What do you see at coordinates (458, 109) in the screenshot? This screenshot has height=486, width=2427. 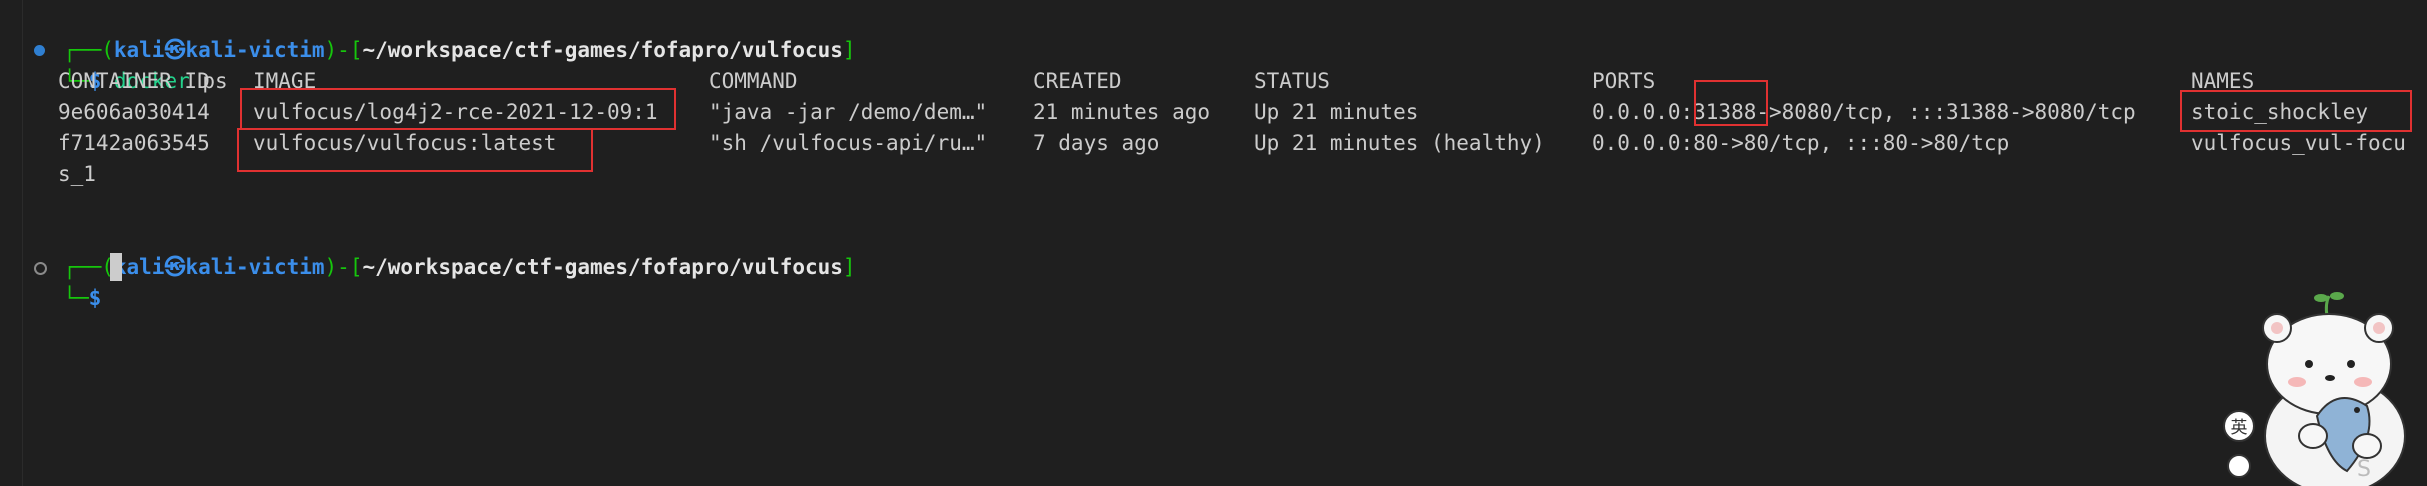 I see `highlight-image-log4j2` at bounding box center [458, 109].